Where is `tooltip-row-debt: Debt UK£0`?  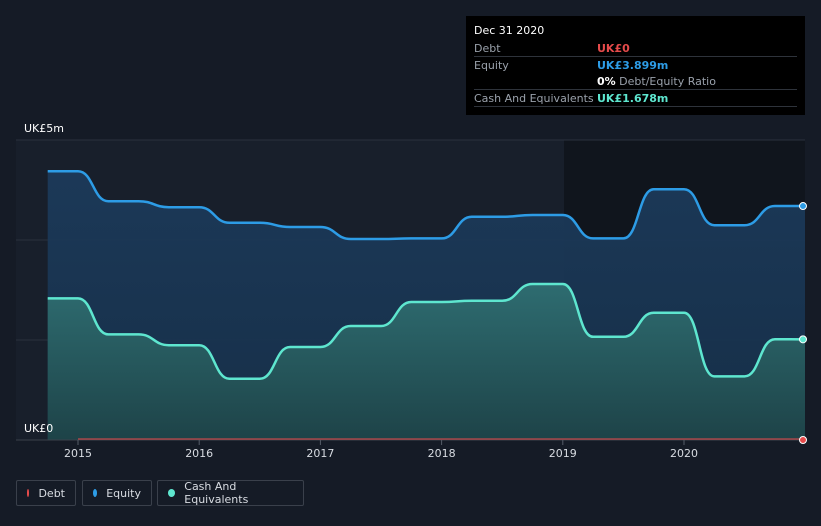 tooltip-row-debt: Debt UK£0 is located at coordinates (635, 48).